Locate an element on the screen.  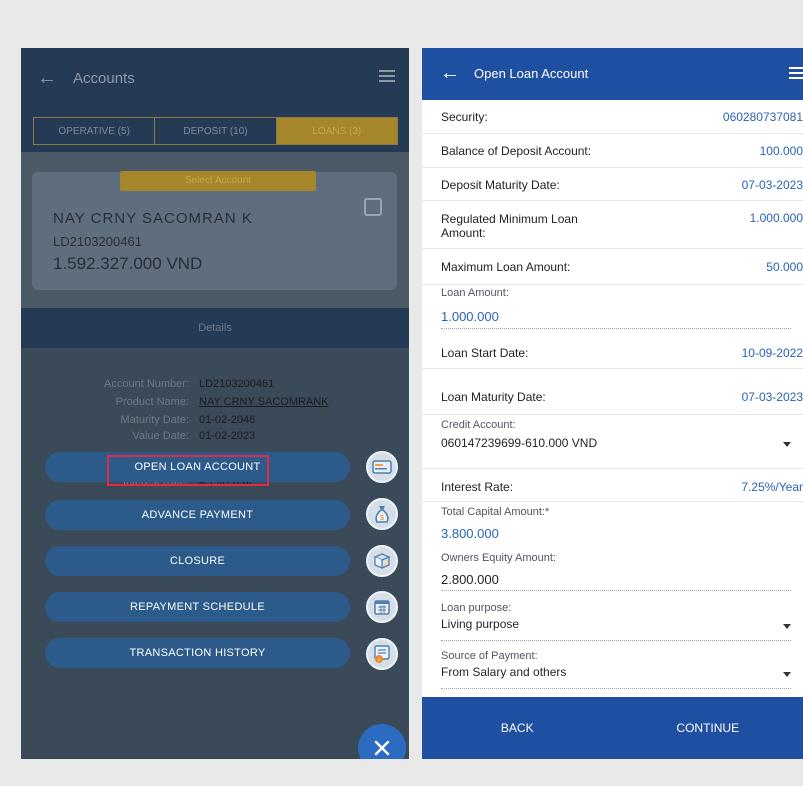
loan-card-icon is located at coordinates (382, 467).